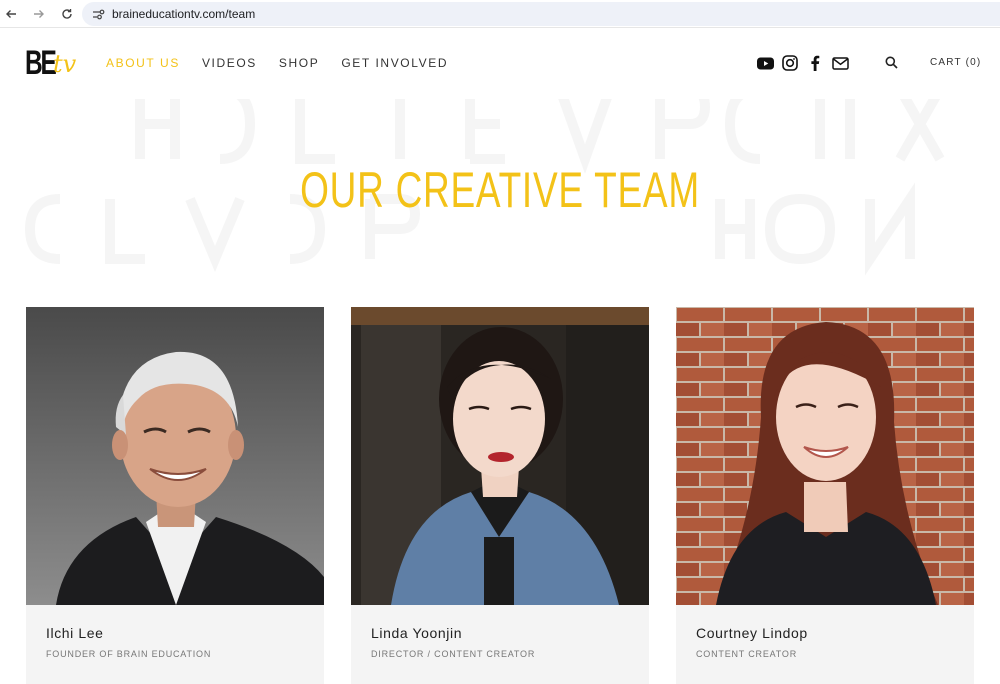 Image resolution: width=1000 pixels, height=684 pixels. I want to click on browser-toolbar: braineducationtv.com/team, so click(500, 14).